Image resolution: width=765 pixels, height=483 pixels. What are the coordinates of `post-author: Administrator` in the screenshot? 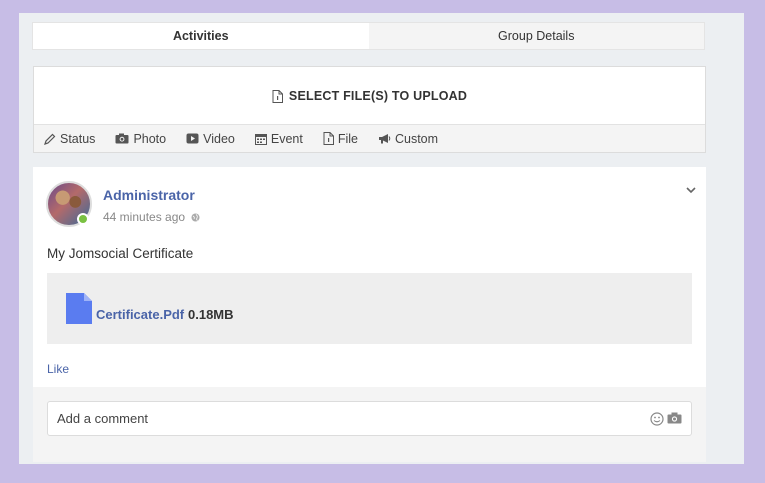 It's located at (149, 195).